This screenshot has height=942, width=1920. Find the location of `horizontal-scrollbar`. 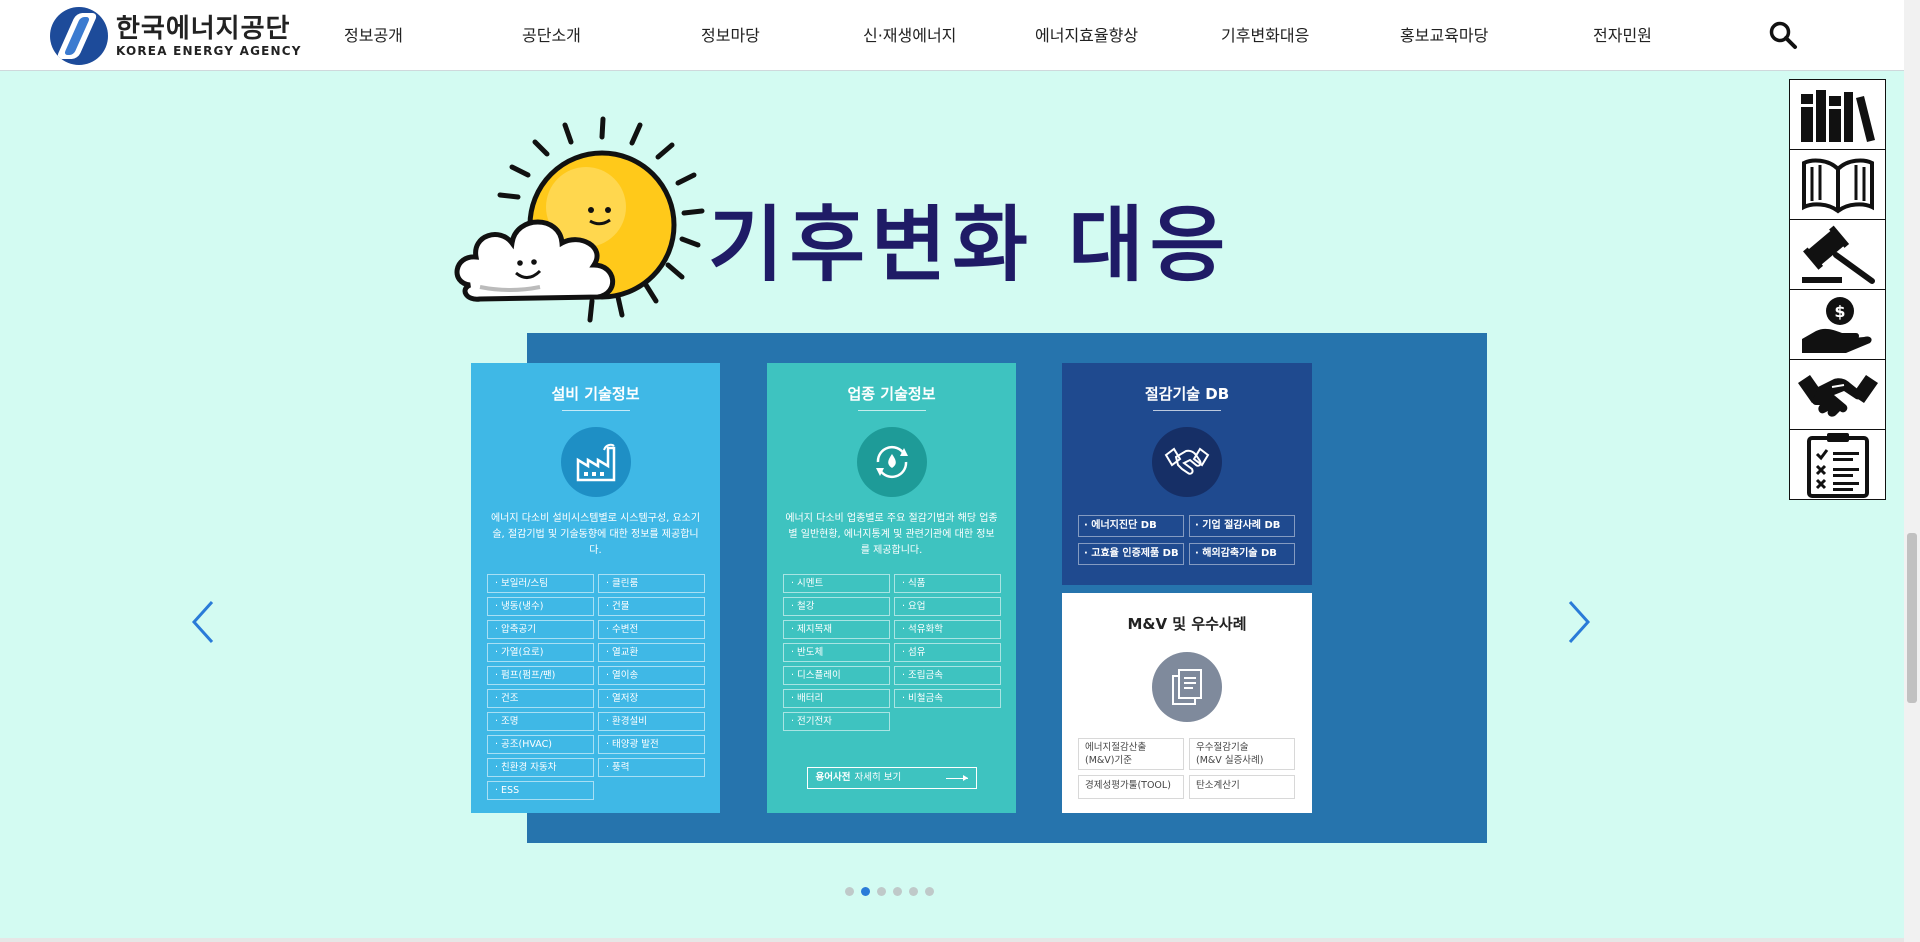

horizontal-scrollbar is located at coordinates (952, 940).